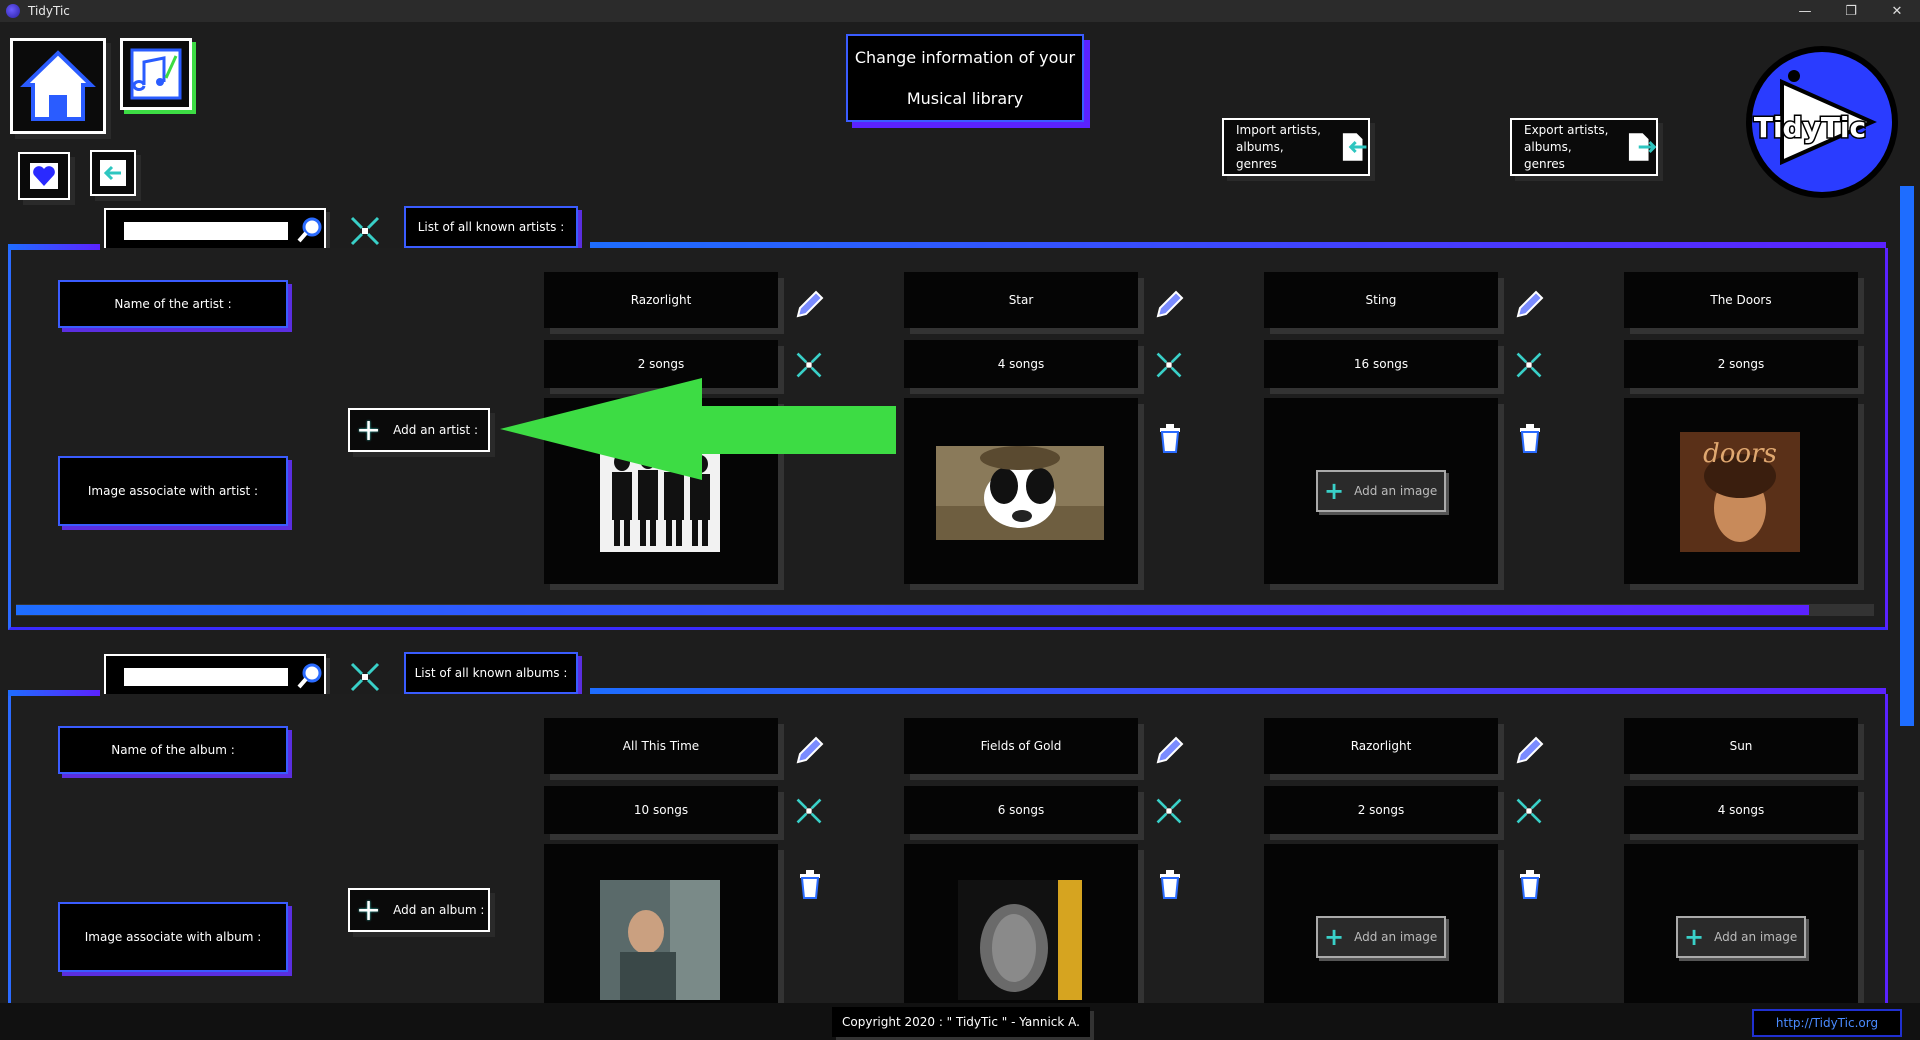 The width and height of the screenshot is (1920, 1040). What do you see at coordinates (1827, 1023) in the screenshot?
I see `website-link: http://TidyTic.org` at bounding box center [1827, 1023].